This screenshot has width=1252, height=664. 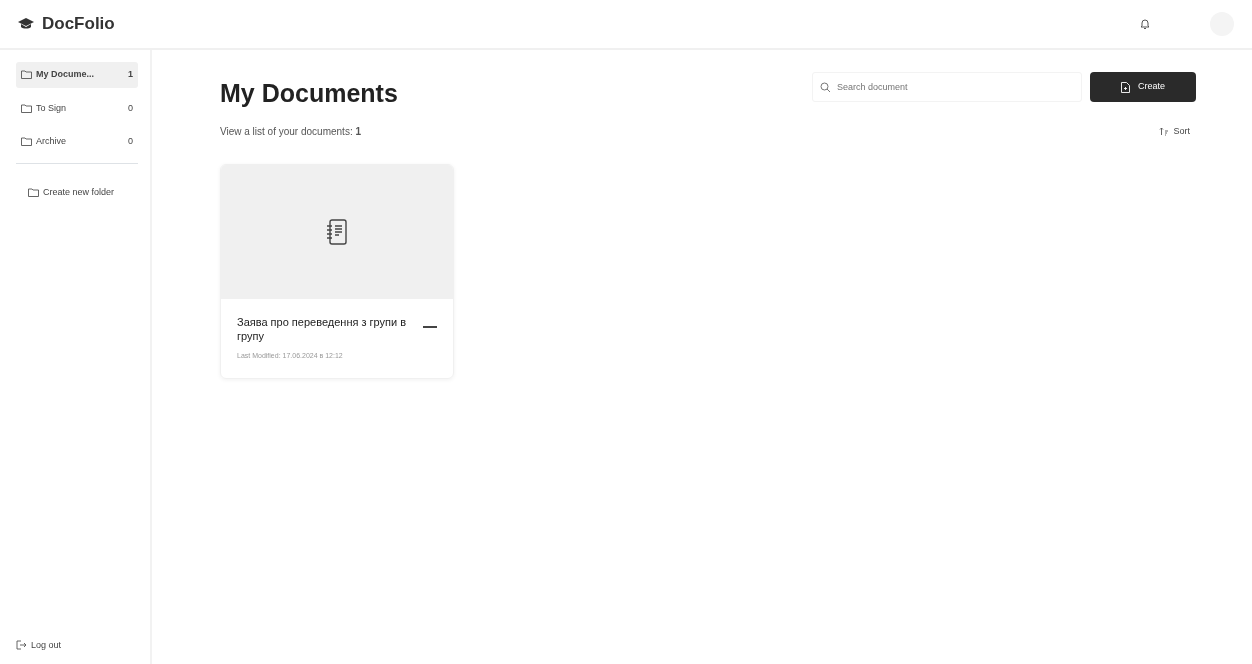 What do you see at coordinates (1174, 132) in the screenshot?
I see `sort-button: Sort` at bounding box center [1174, 132].